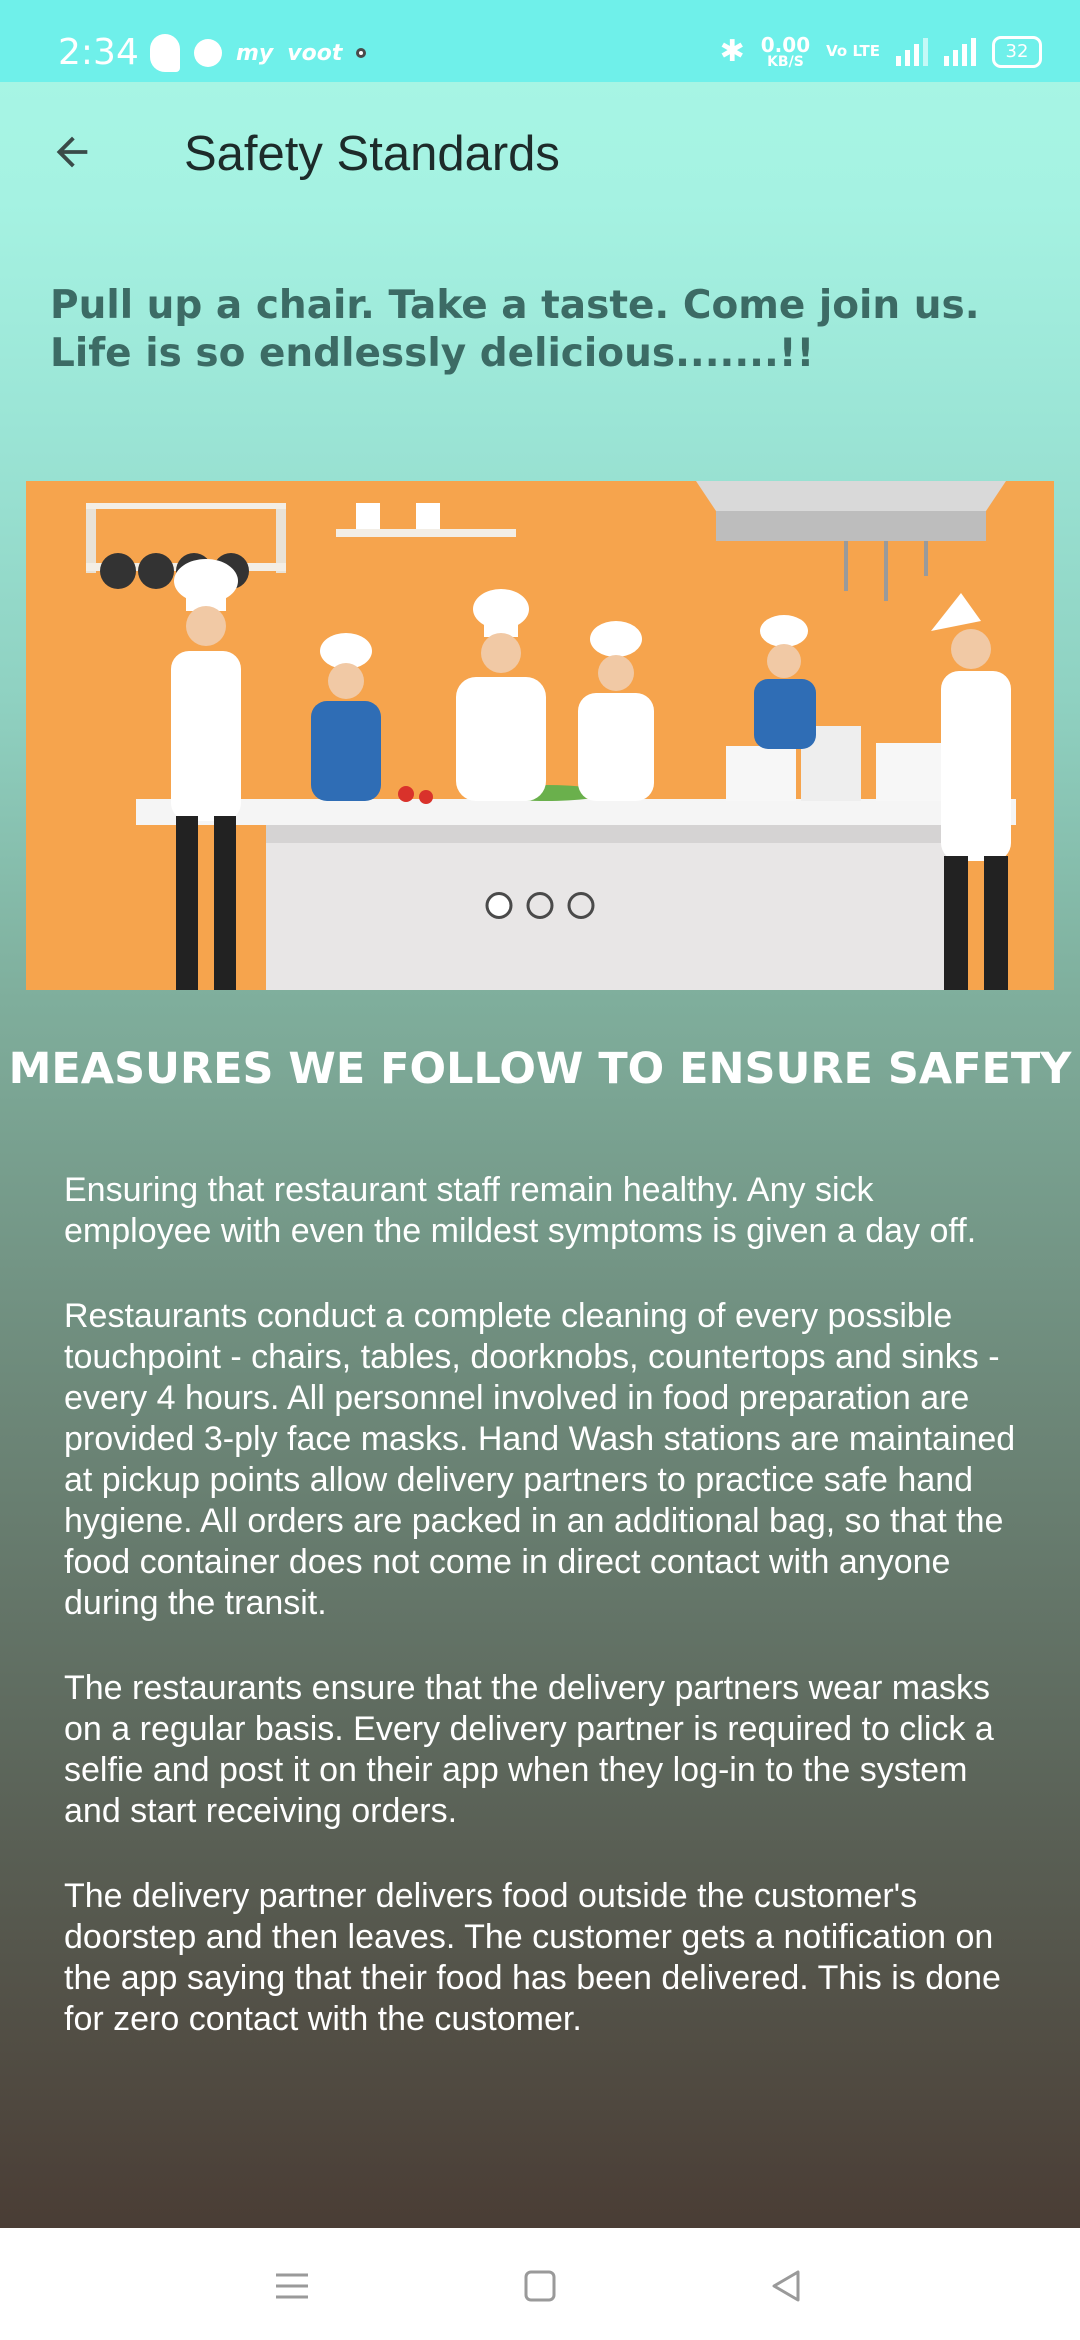 The width and height of the screenshot is (1080, 2340). I want to click on status-notification-icons: my voot, so click(258, 53).